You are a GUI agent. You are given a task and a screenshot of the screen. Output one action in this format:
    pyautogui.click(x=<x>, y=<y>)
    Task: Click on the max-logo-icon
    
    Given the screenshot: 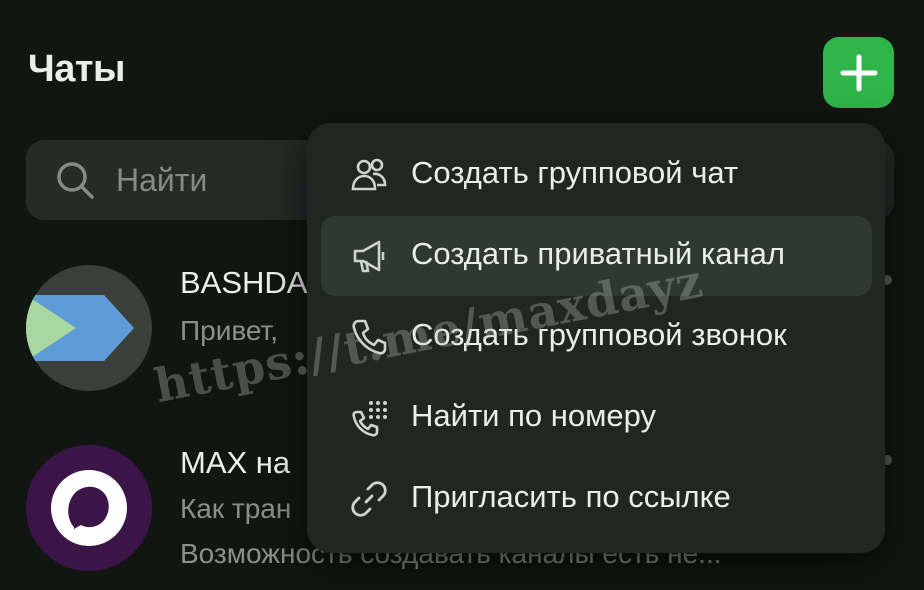 What is the action you would take?
    pyautogui.click(x=89, y=508)
    